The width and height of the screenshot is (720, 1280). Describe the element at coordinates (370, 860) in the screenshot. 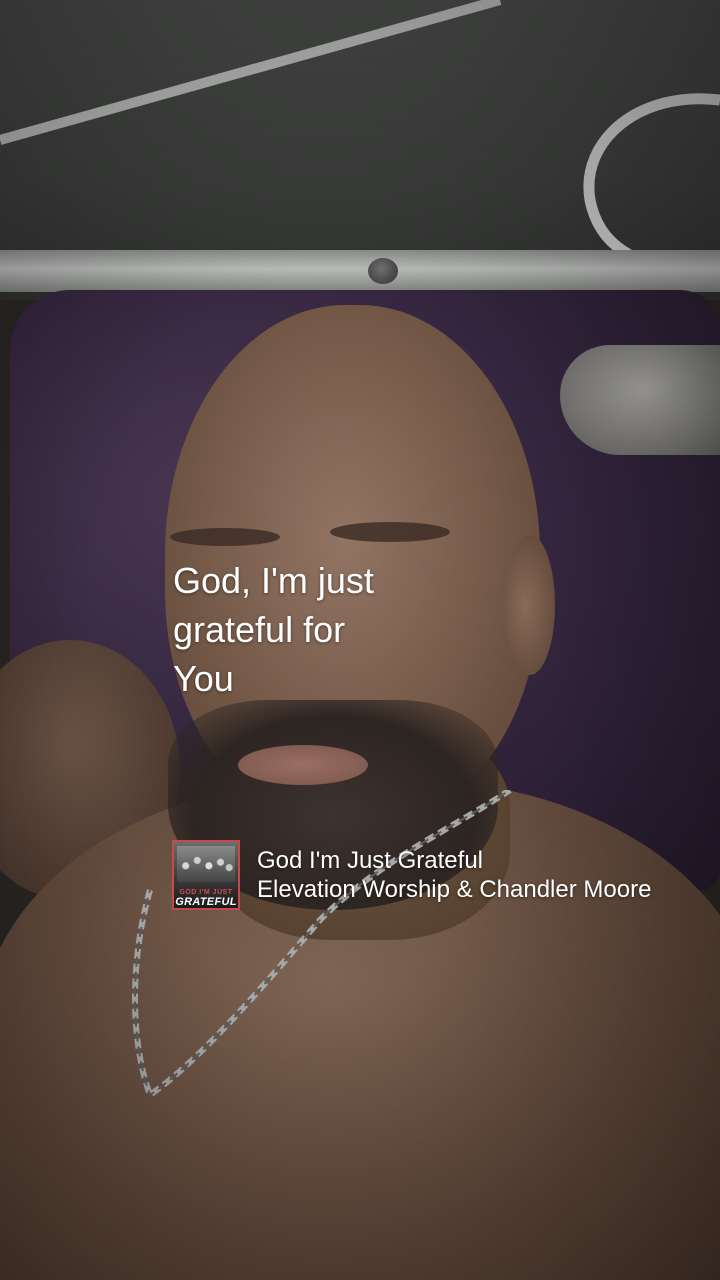

I see `track-title: God I'm Just Grateful` at that location.